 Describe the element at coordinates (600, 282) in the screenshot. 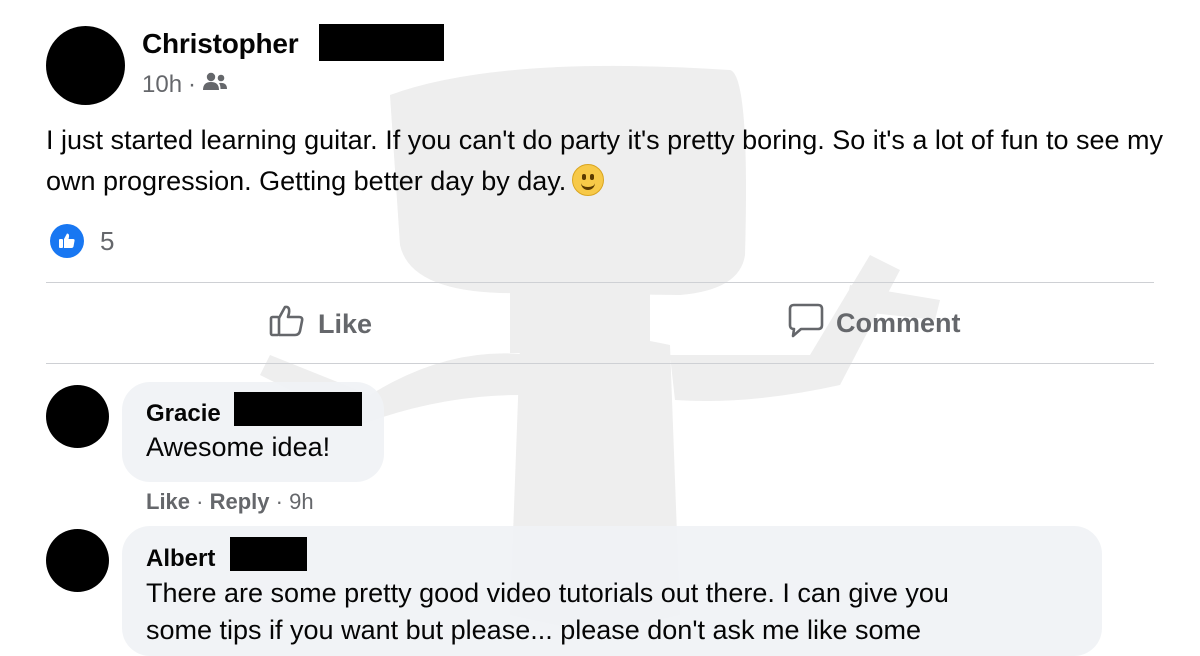

I see `divider-top` at that location.